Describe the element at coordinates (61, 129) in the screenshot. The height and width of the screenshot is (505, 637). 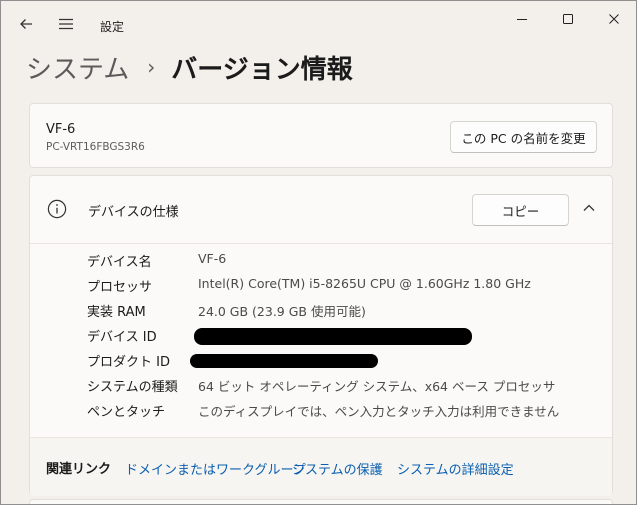
I see `pc-name: VF-6` at that location.